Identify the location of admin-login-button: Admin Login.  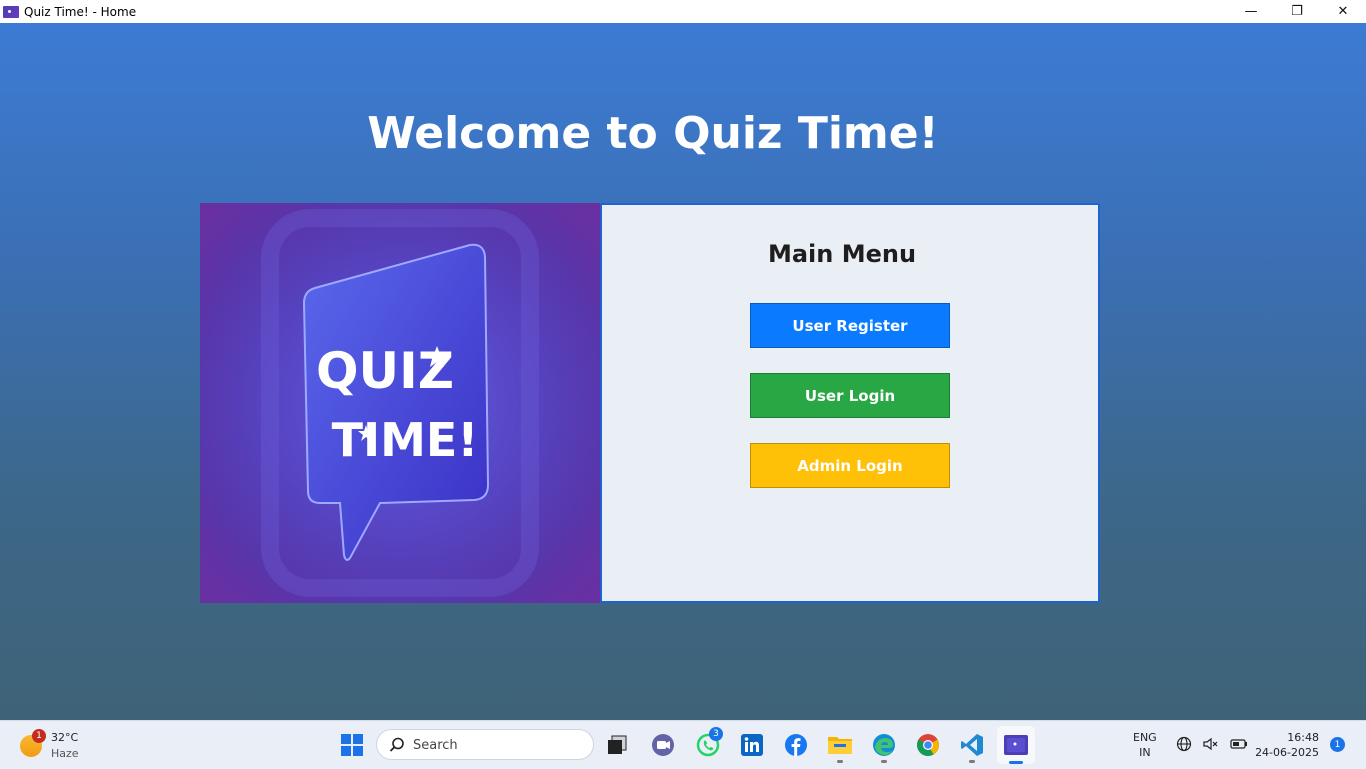
(850, 465).